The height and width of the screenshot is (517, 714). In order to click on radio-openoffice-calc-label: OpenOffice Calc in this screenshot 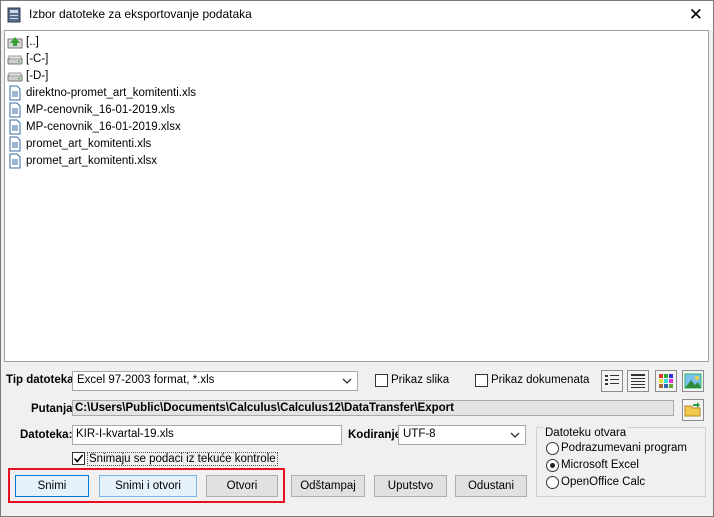, I will do `click(603, 482)`.